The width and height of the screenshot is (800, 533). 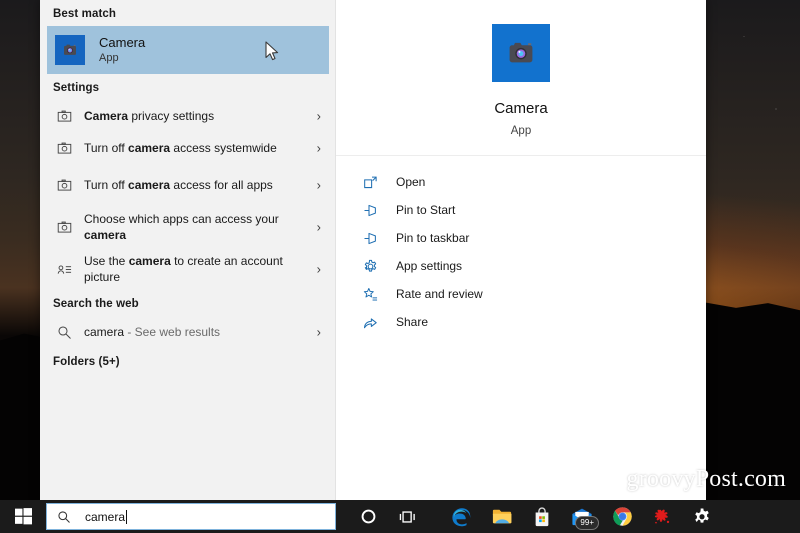 I want to click on mouse-cursor, so click(x=272, y=51).